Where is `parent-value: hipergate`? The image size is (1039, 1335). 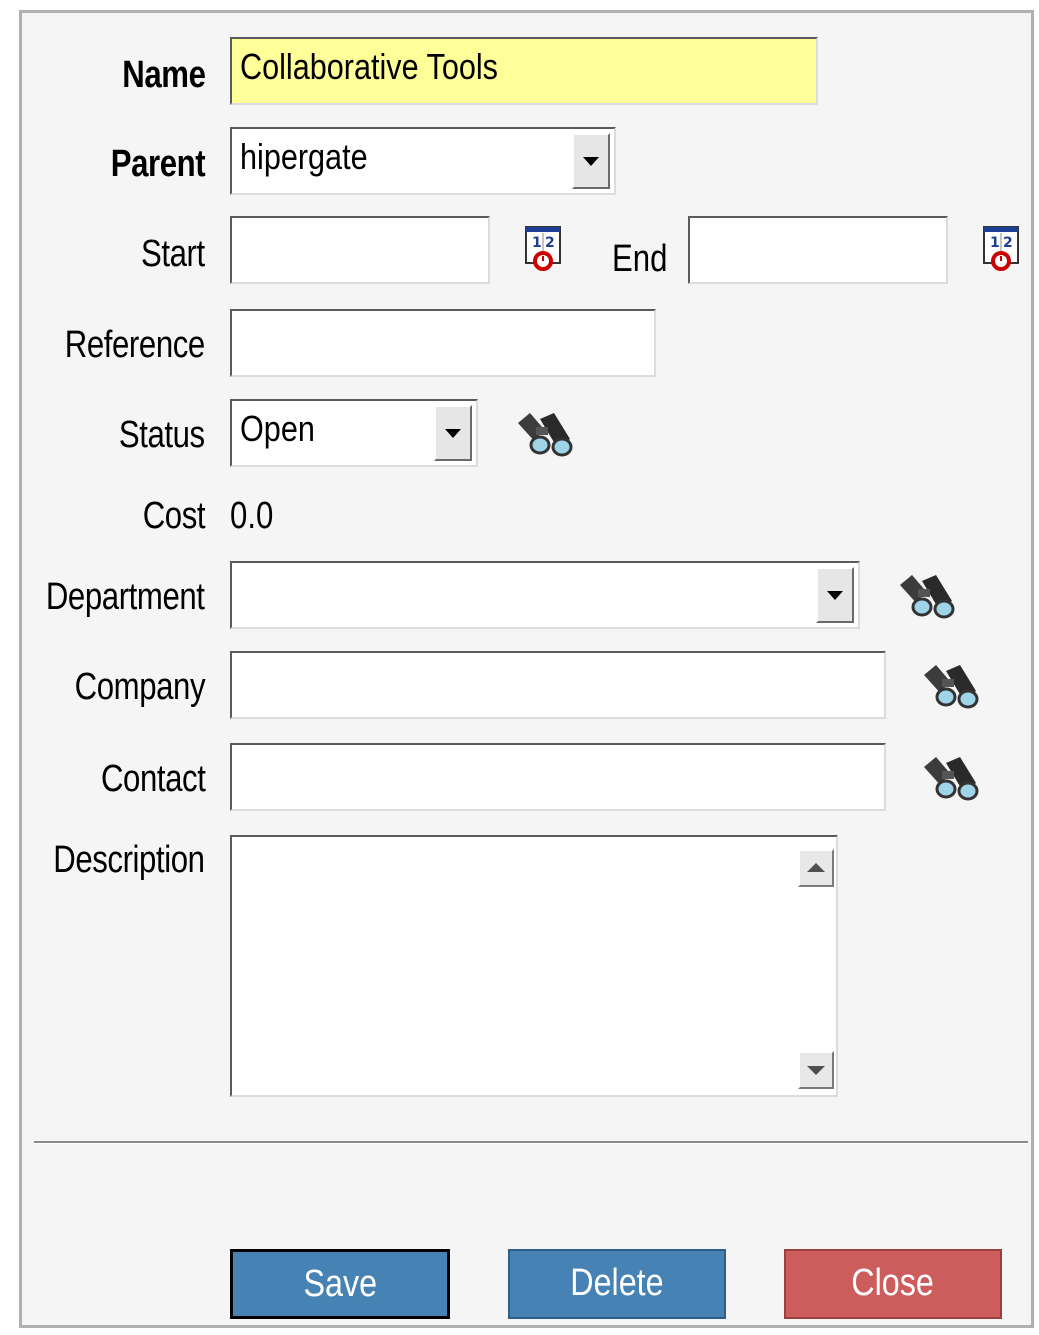 parent-value: hipergate is located at coordinates (304, 156).